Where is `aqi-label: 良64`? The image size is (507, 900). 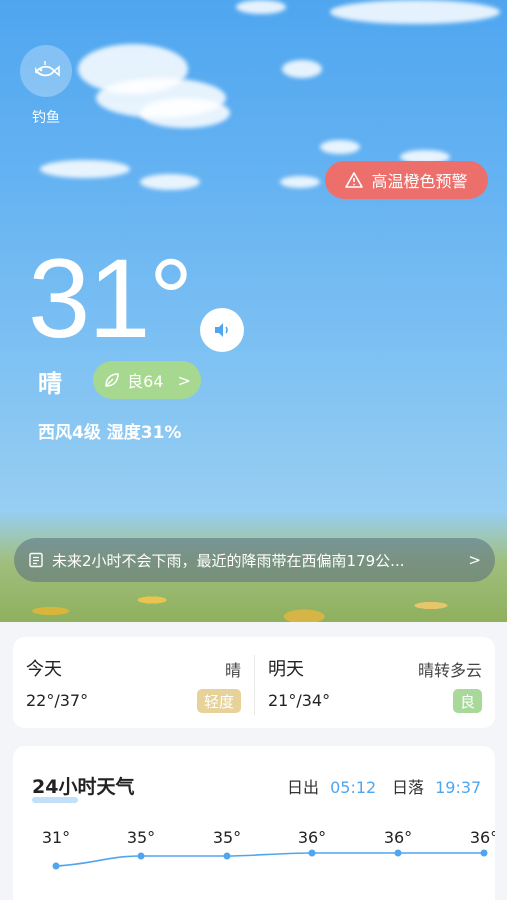
aqi-label: 良64 is located at coordinates (145, 381).